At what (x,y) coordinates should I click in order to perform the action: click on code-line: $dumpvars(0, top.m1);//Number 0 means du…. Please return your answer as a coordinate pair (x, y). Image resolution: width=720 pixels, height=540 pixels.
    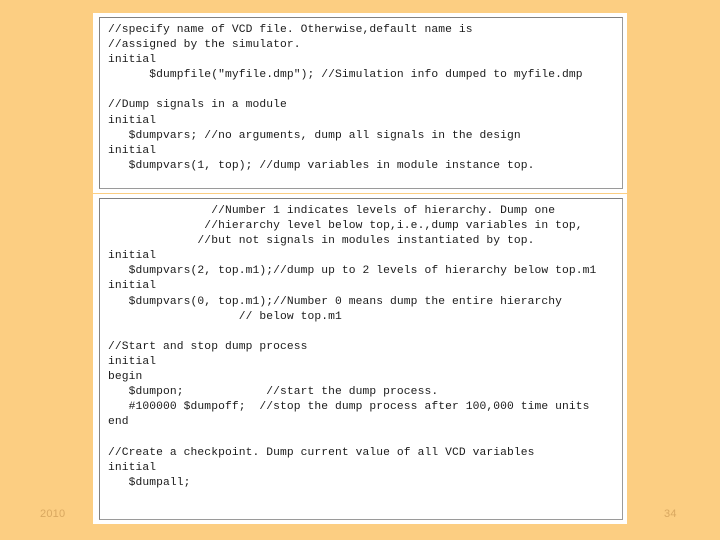
    Looking at the image, I should click on (335, 301).